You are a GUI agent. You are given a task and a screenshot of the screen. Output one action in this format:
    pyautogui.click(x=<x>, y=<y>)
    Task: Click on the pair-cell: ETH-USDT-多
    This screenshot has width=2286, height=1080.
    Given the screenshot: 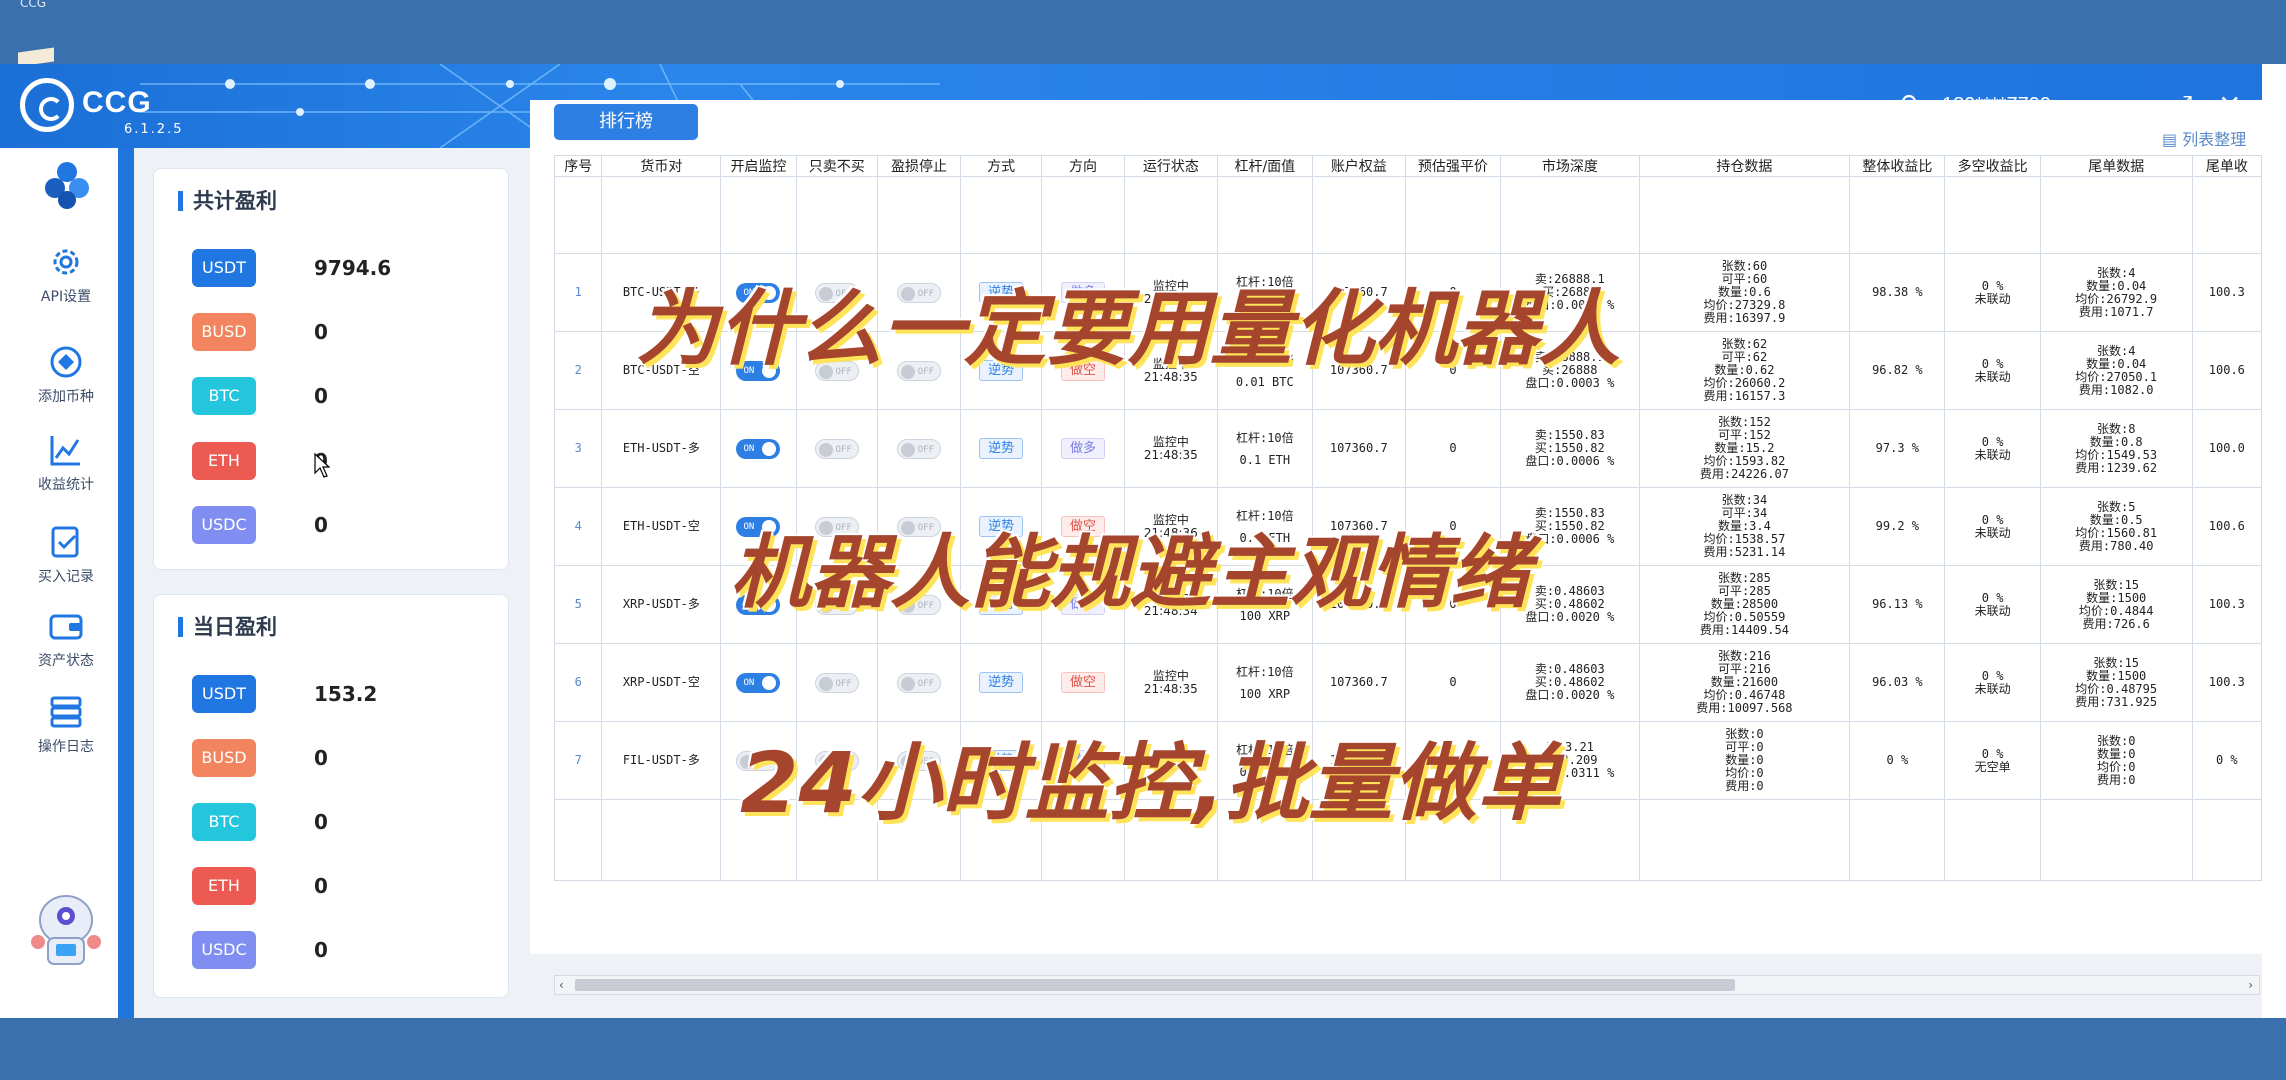 What is the action you would take?
    pyautogui.click(x=661, y=448)
    